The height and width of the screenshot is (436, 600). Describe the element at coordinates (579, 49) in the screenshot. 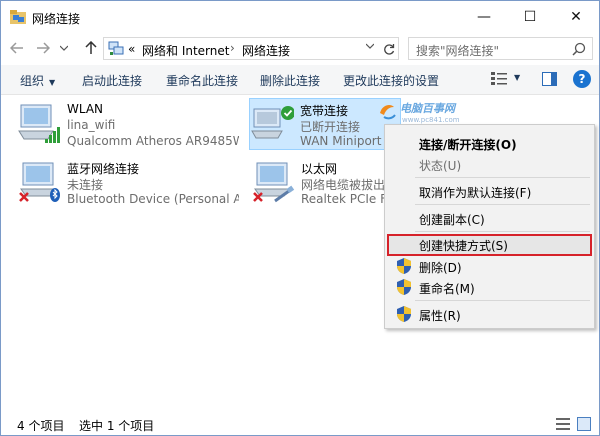

I see `search-icon` at that location.